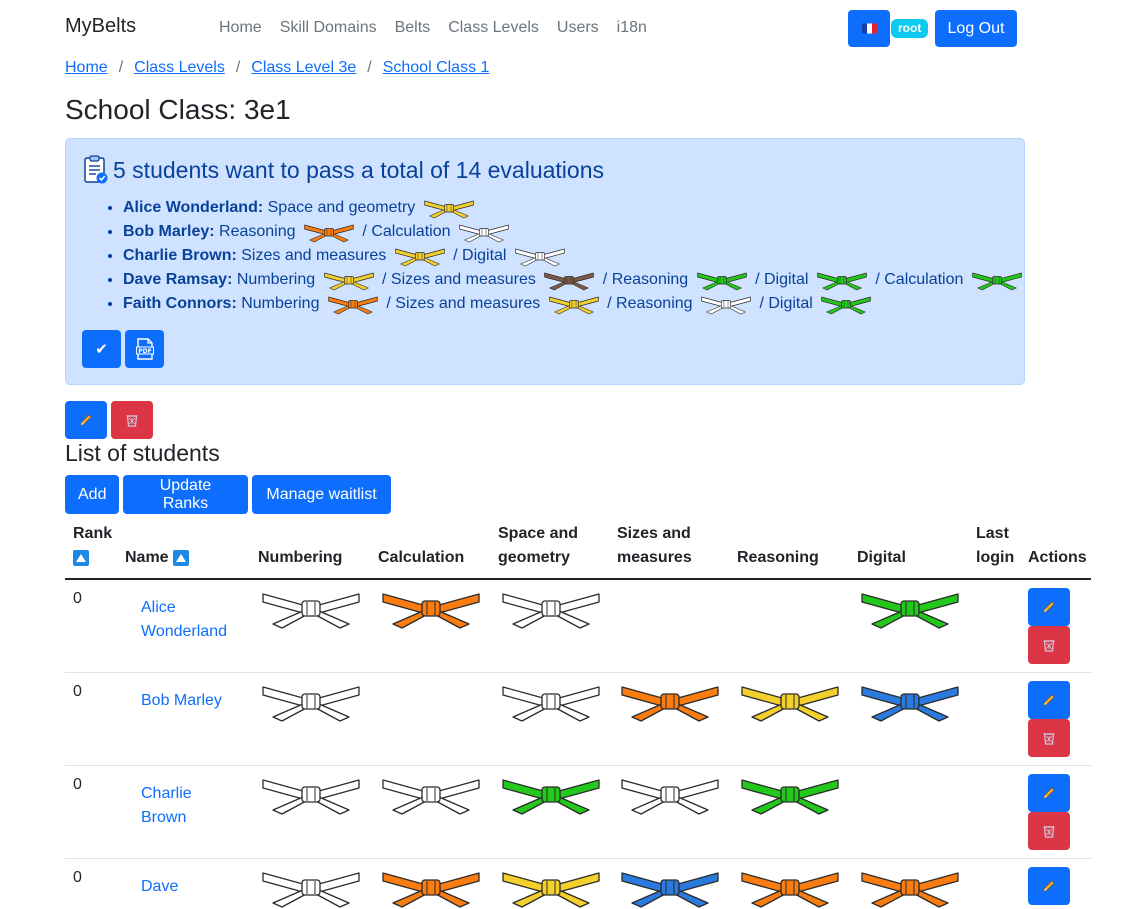 The image size is (1147, 909). I want to click on manage-waitlist-button: Manage waitlist, so click(321, 494).